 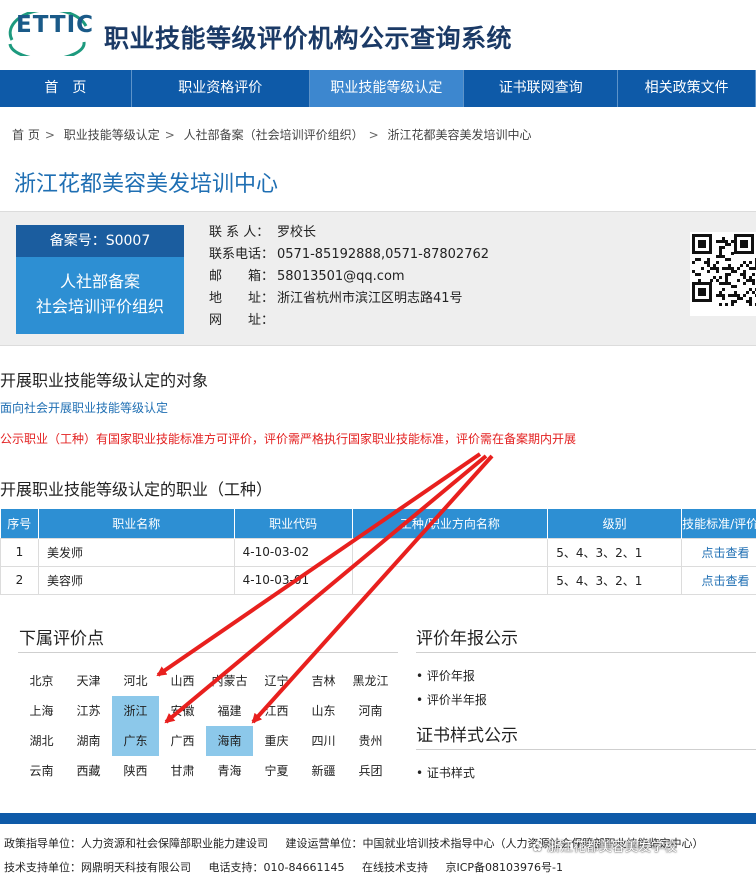 What do you see at coordinates (718, 523) in the screenshot?
I see `col-header-standard: 技能标准/评价` at bounding box center [718, 523].